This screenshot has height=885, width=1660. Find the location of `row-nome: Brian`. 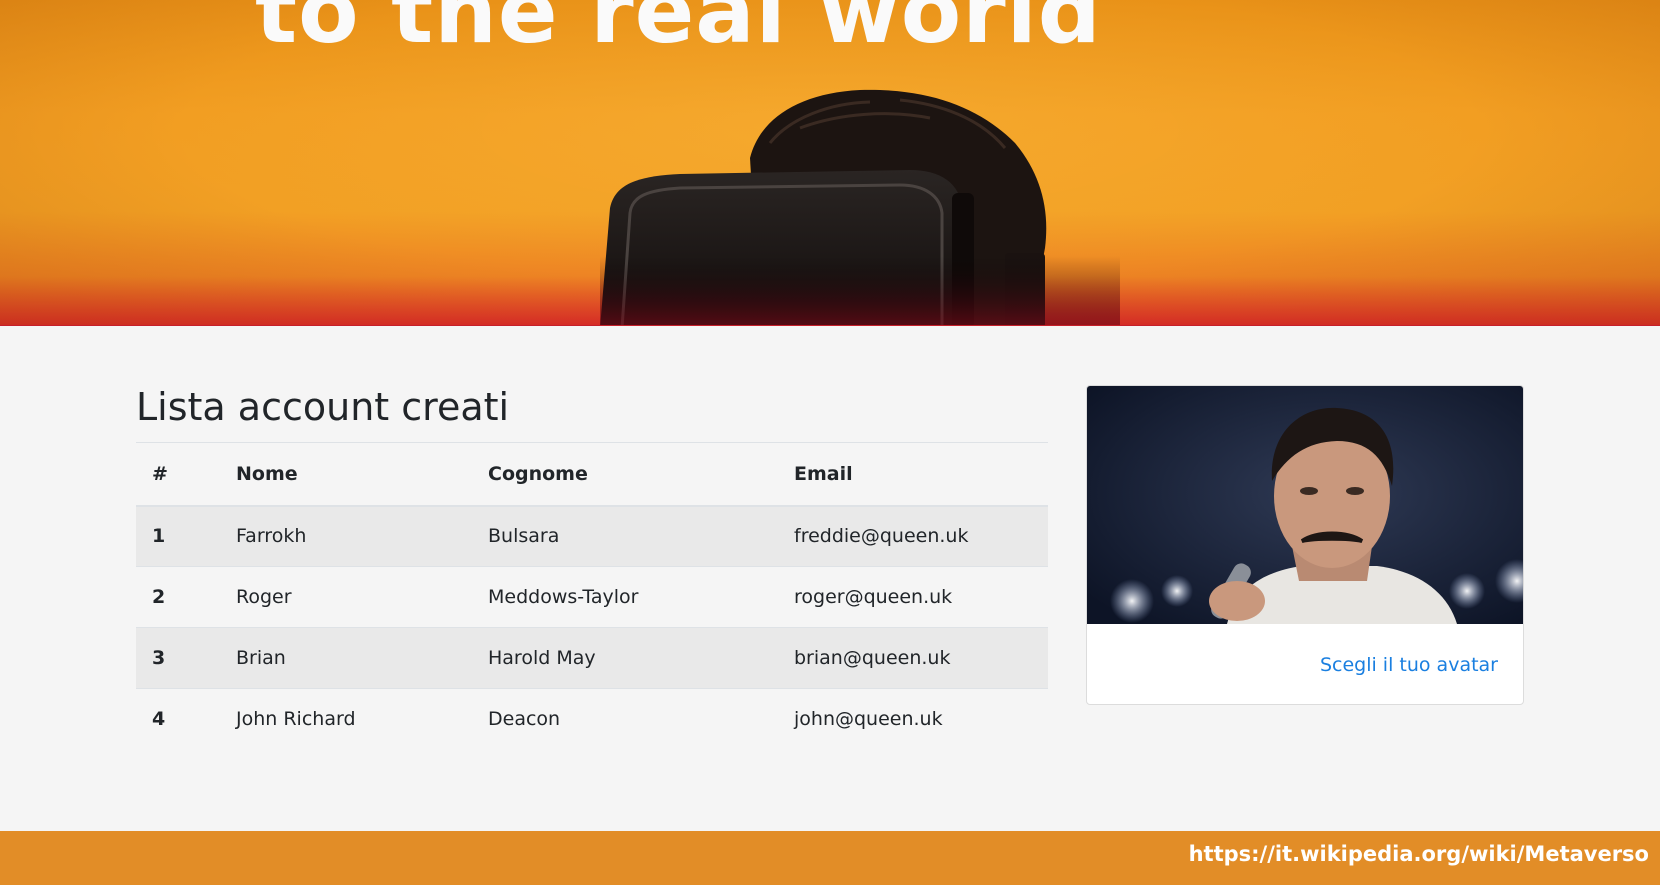

row-nome: Brian is located at coordinates (346, 658).